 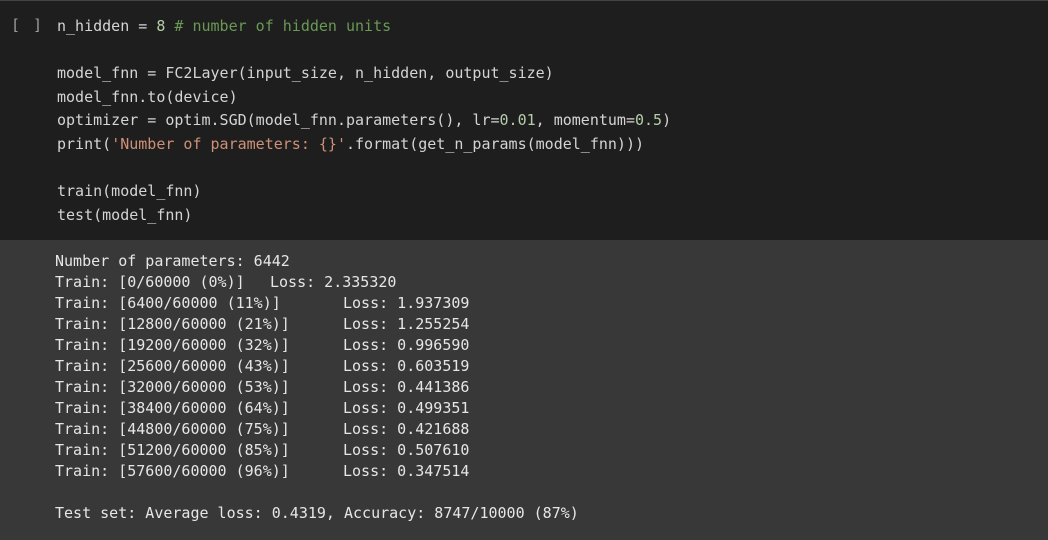 I want to click on train-progress: Train: [38400/60000 (64%)], so click(x=172, y=408).